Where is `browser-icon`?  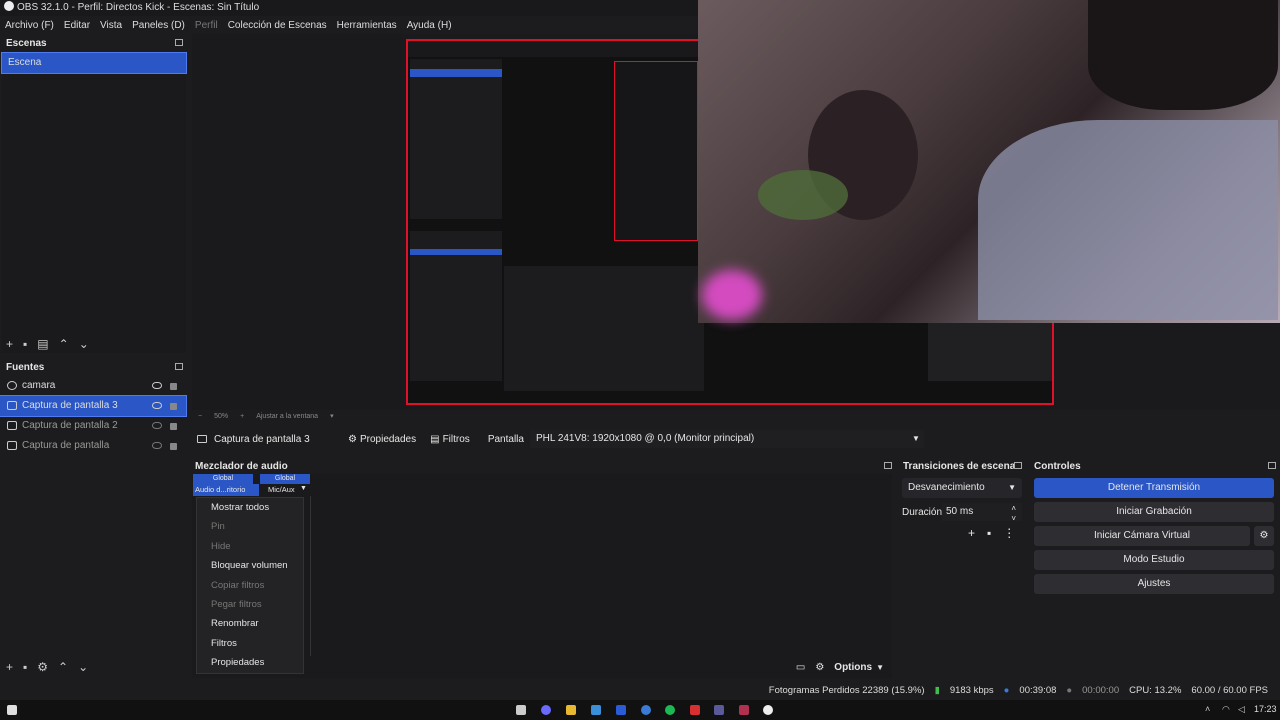
browser-icon is located at coordinates (646, 710).